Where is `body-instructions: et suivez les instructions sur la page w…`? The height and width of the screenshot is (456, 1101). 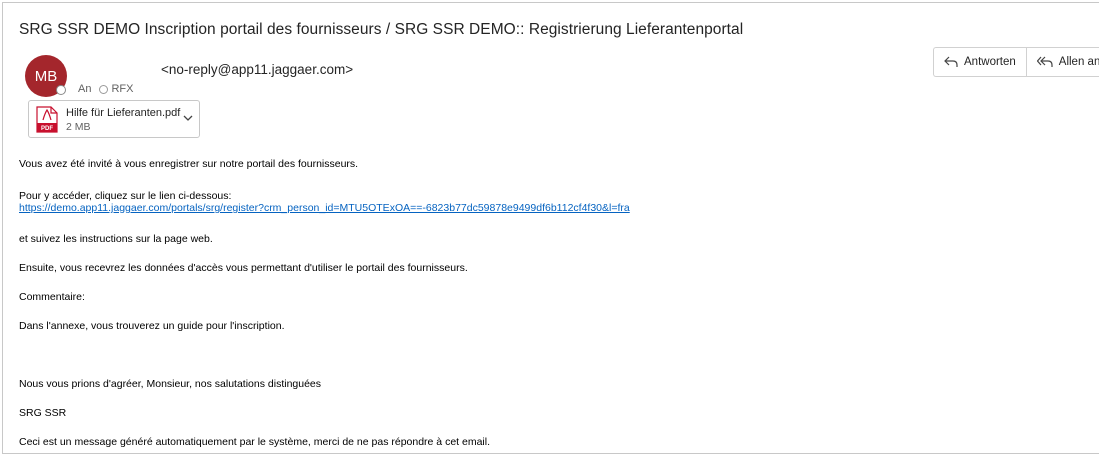 body-instructions: et suivez les instructions sur la page w… is located at coordinates (116, 239).